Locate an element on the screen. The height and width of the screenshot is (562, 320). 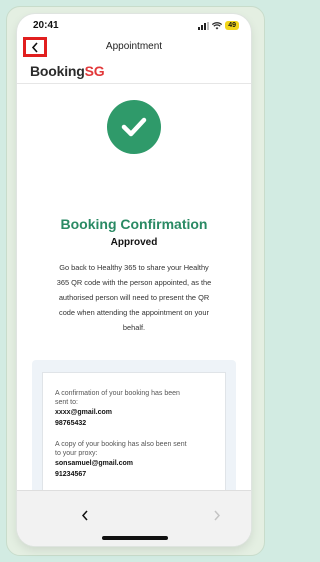
confirmation-title: Booking Confirmation is located at coordinates (134, 224).